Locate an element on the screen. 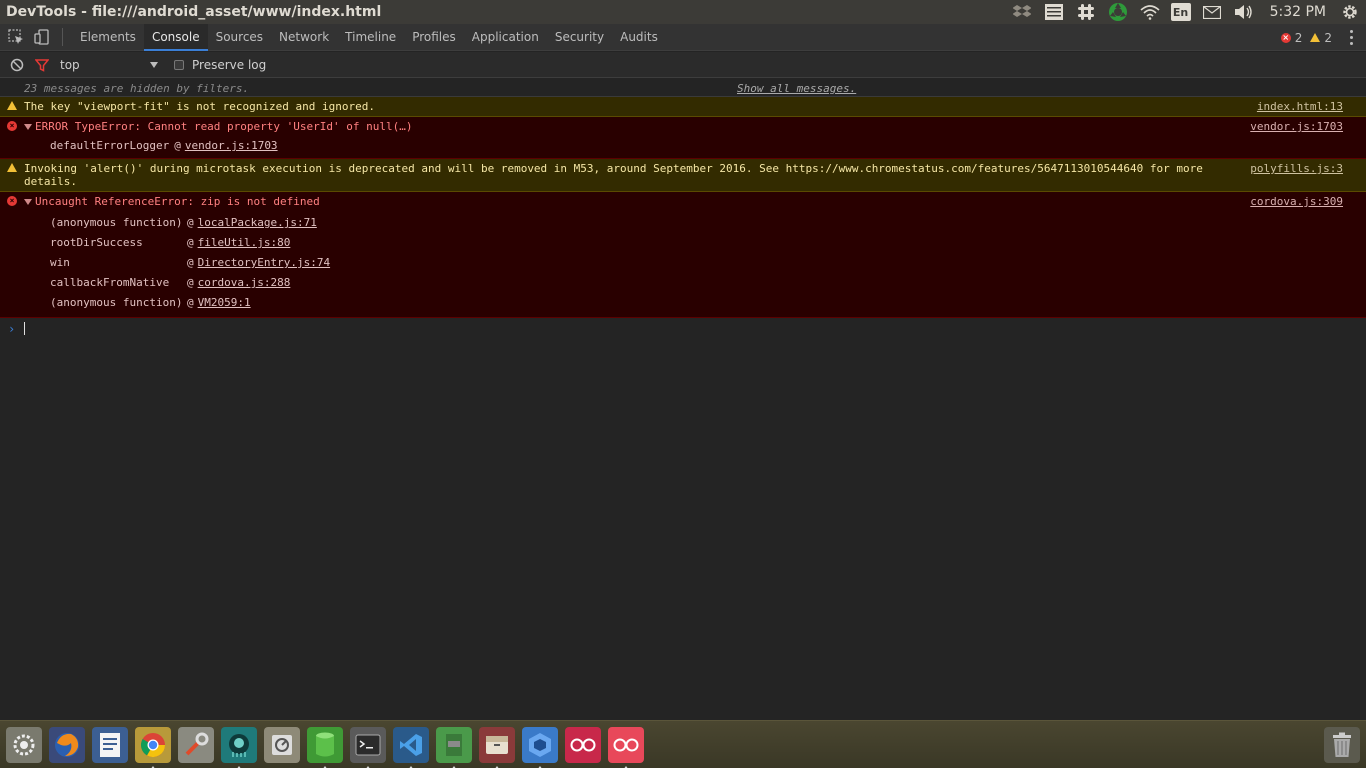 The image size is (1366, 768). chevron-down-icon is located at coordinates (154, 64).